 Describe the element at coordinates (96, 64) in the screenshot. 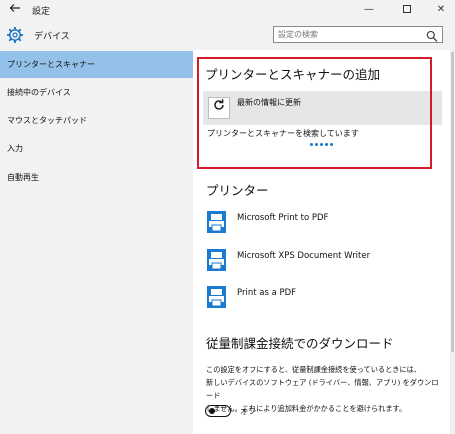

I see `sidebar-item-printers-scanners: プリンターとスキャナー` at that location.